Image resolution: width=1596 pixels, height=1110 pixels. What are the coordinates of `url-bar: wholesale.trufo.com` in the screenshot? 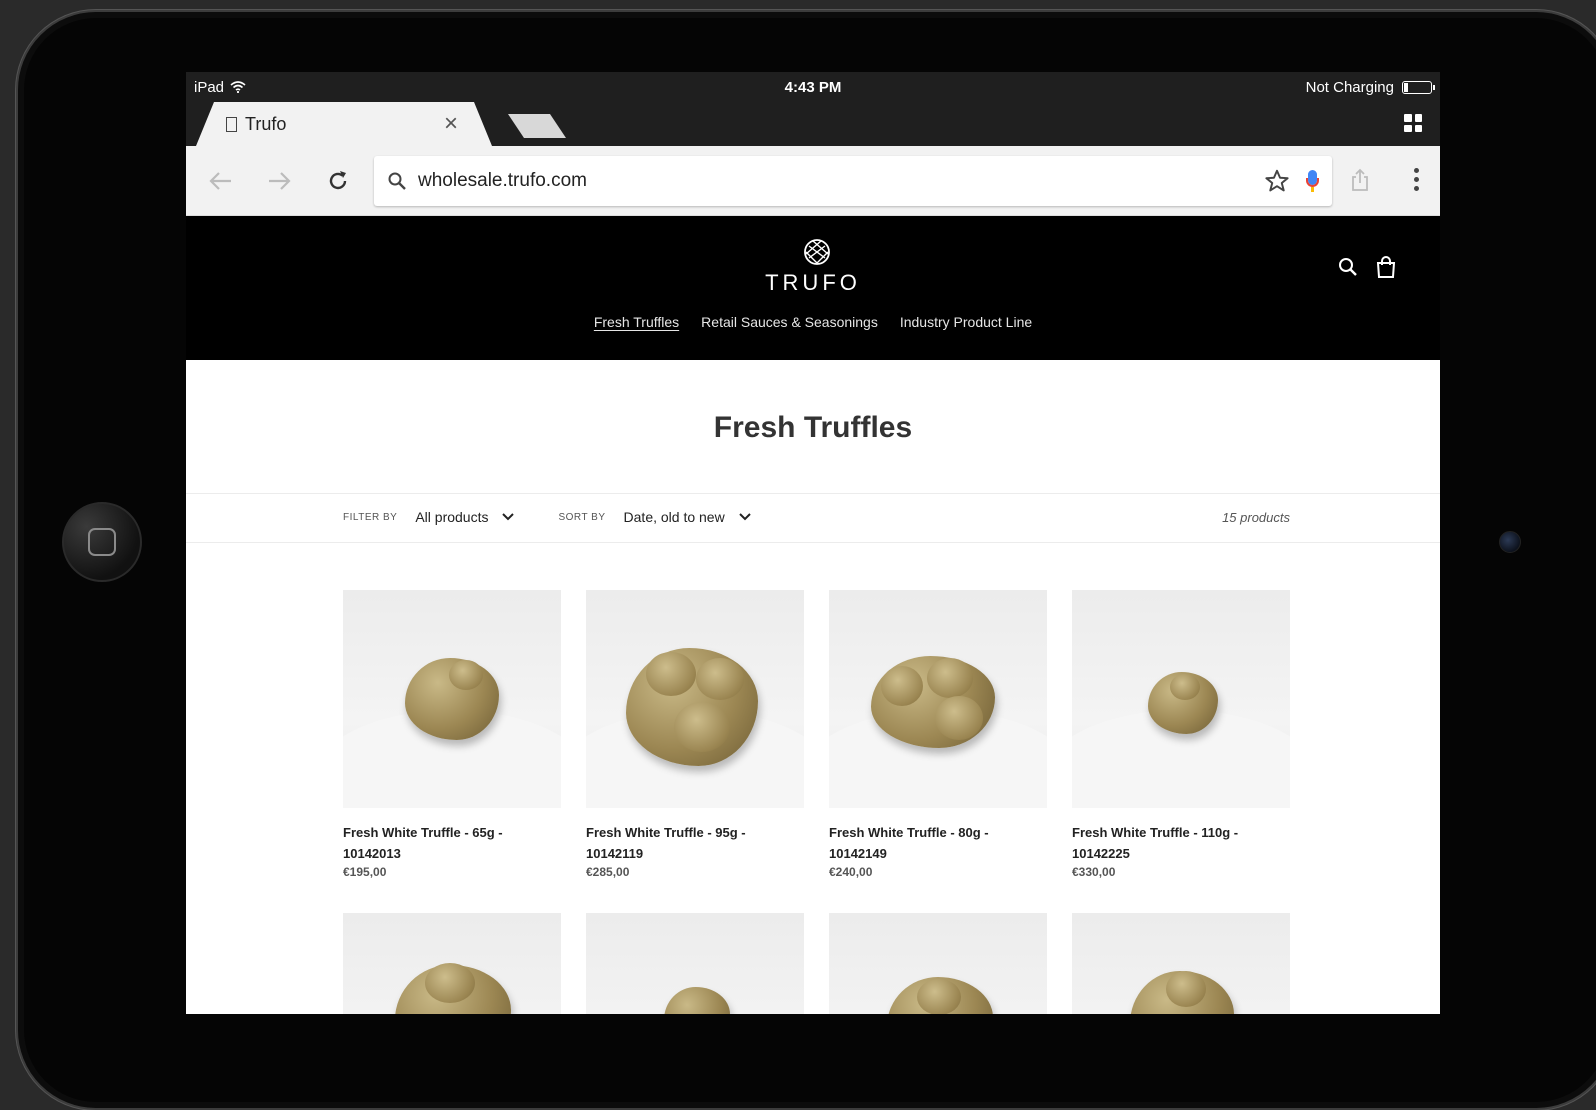 It's located at (853, 181).